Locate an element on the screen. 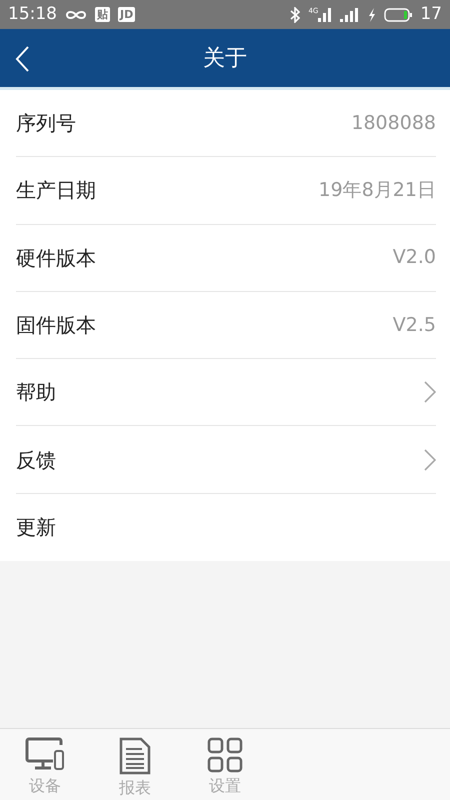 The image size is (450, 800). document-icon is located at coordinates (135, 756).